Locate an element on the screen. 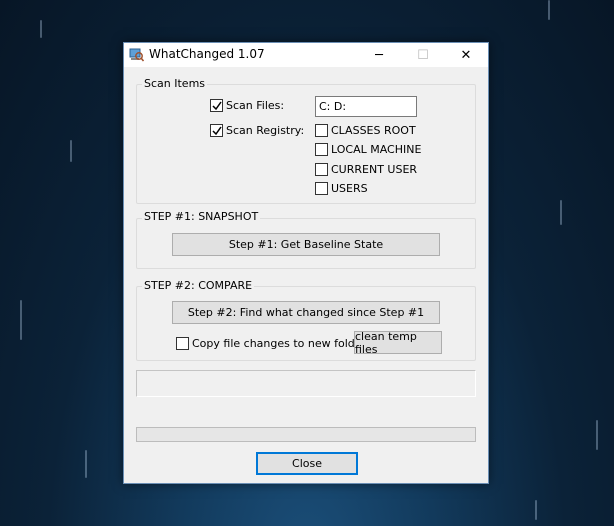  scan-registry-label: Scan Registry: is located at coordinates (265, 130).